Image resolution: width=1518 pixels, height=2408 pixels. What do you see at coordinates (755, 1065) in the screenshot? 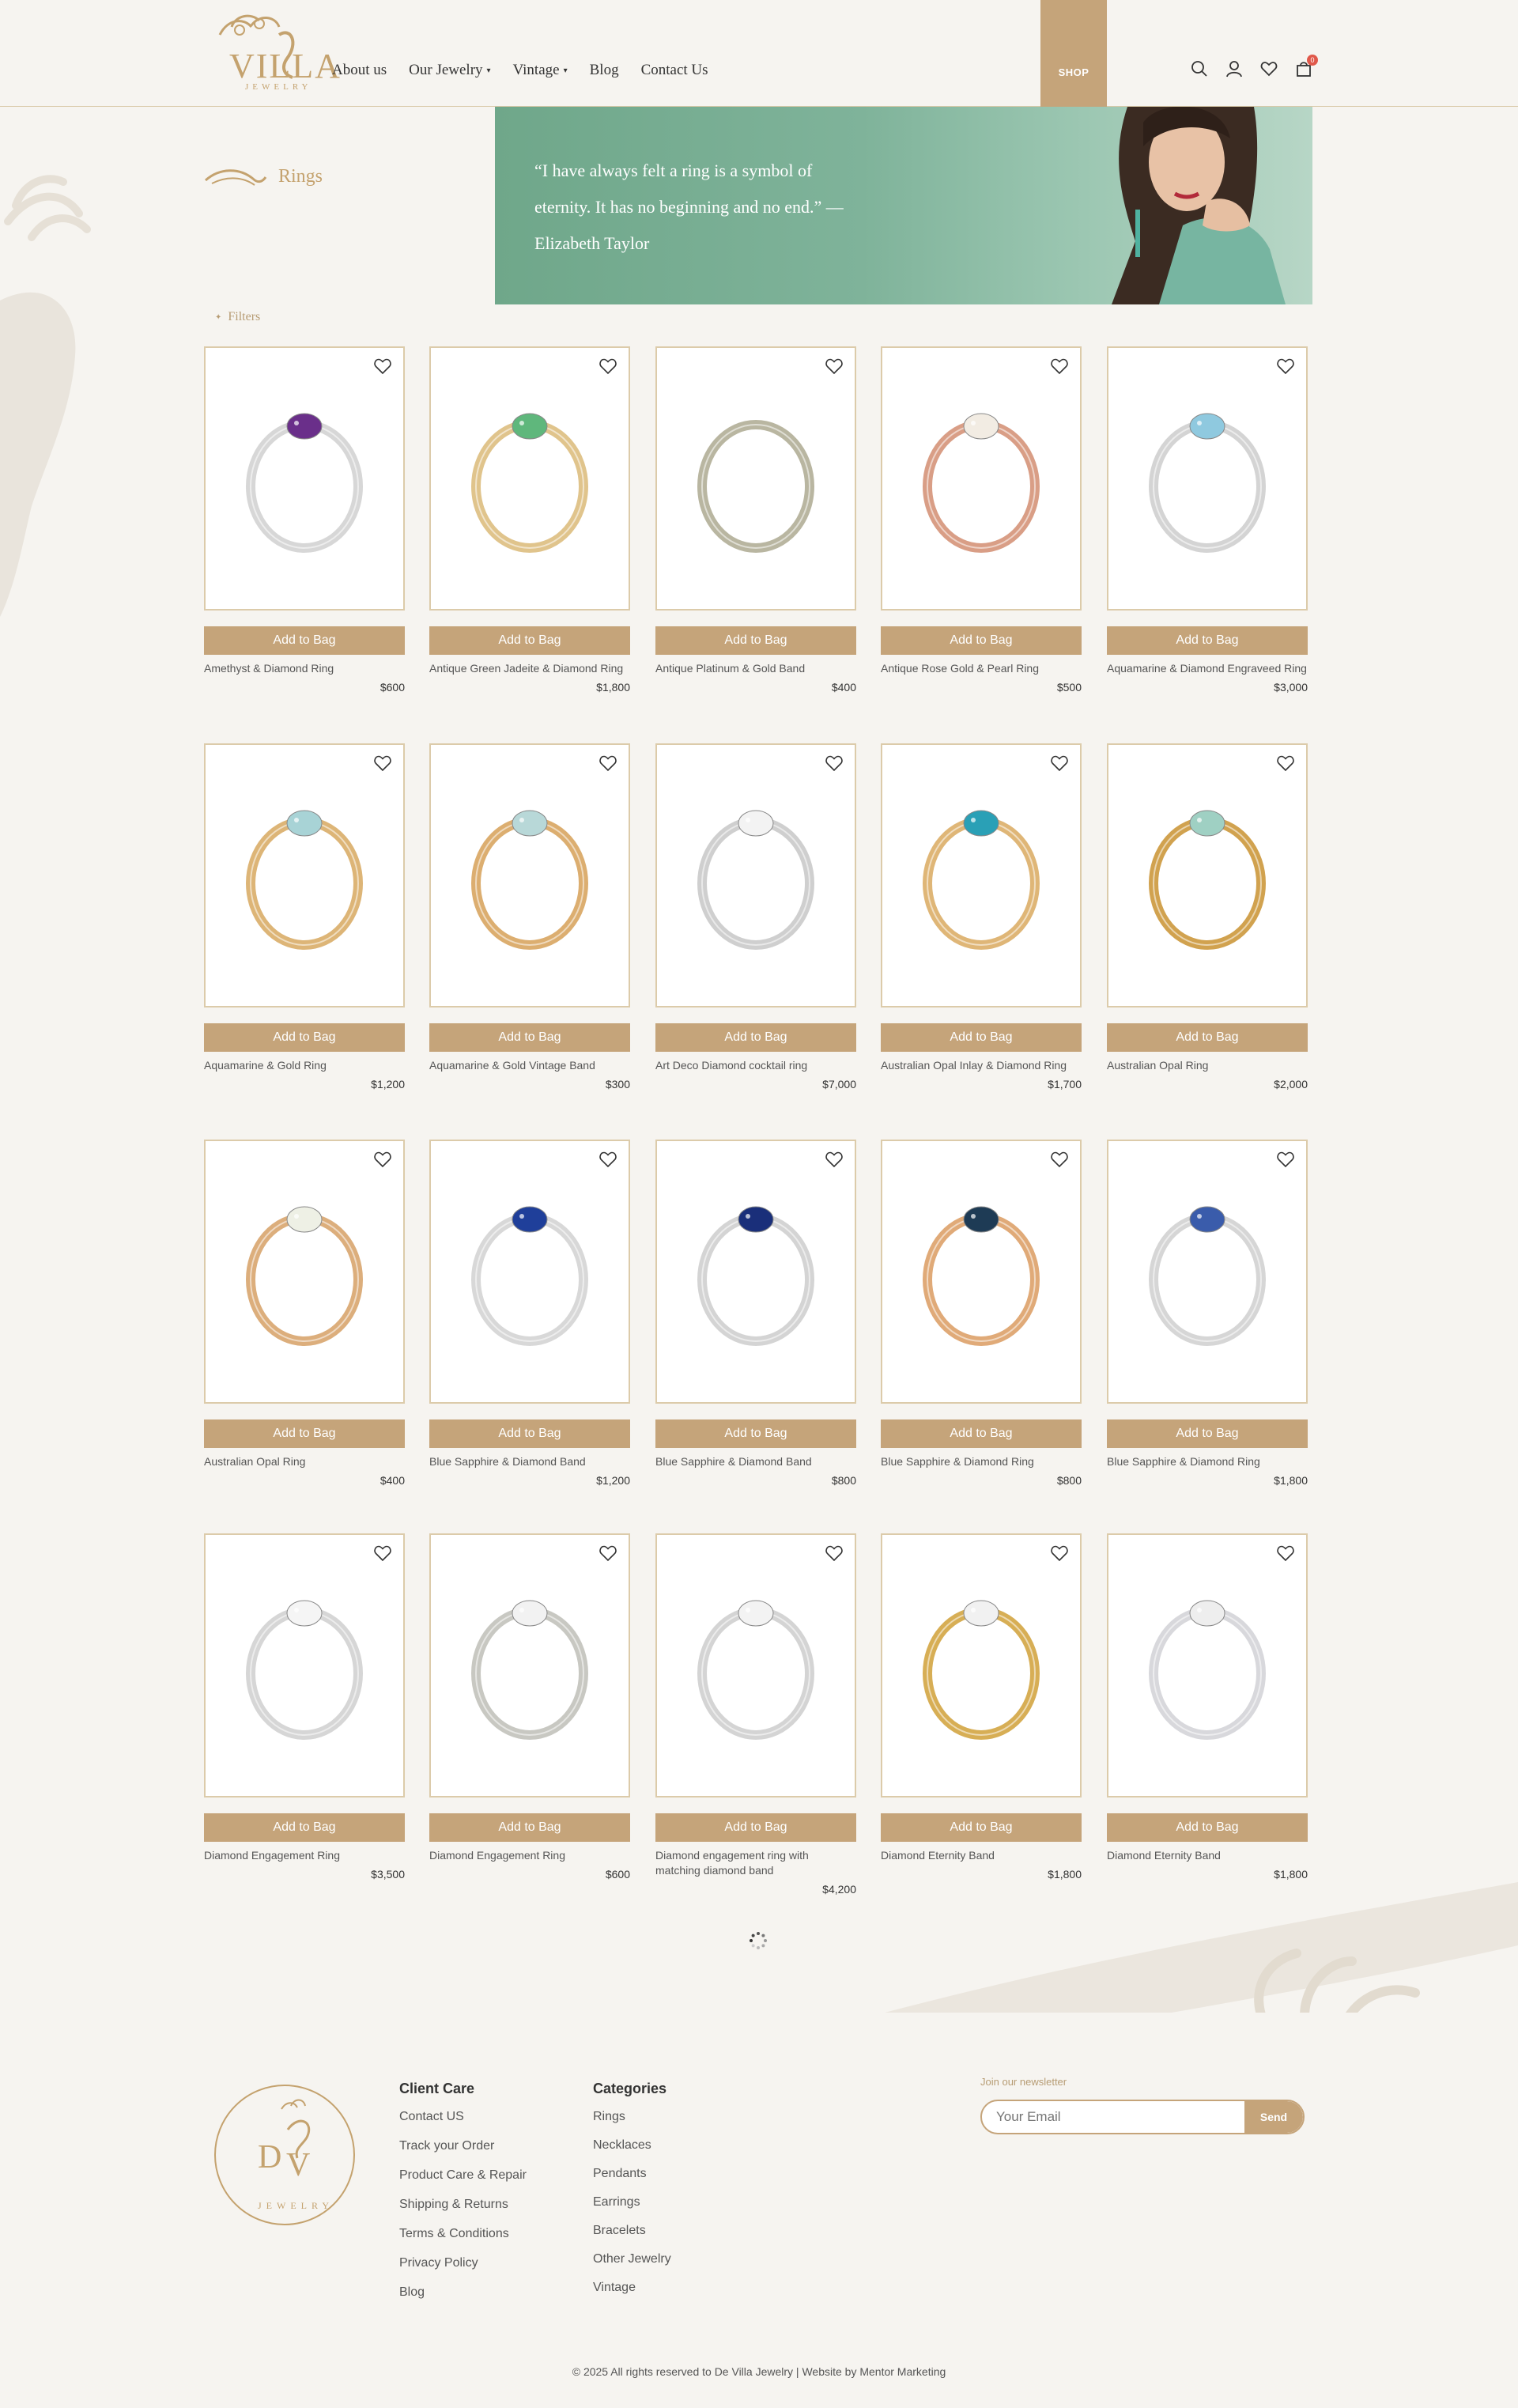
I see `product-name: Art Deco Diamond cocktail ring` at bounding box center [755, 1065].